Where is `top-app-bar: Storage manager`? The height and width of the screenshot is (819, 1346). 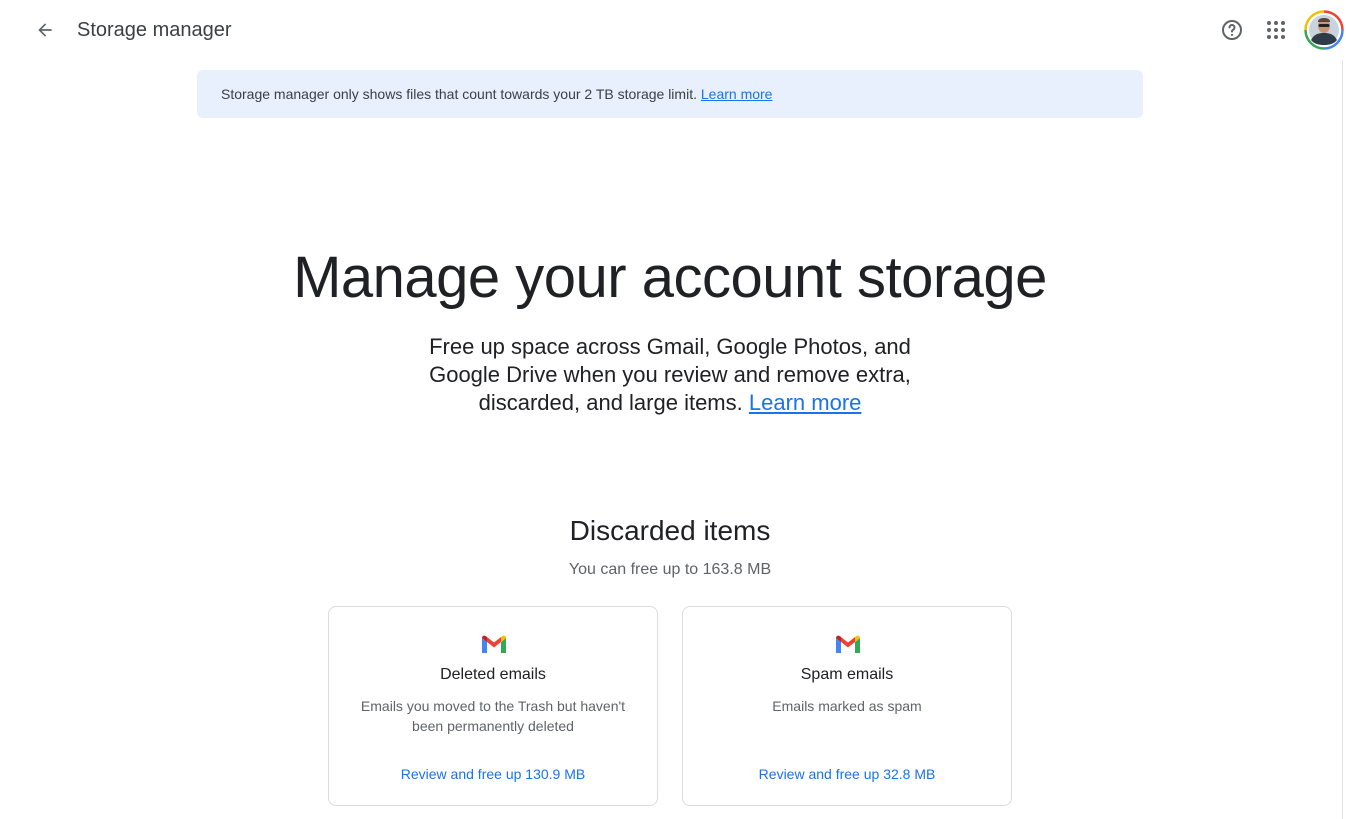 top-app-bar: Storage manager is located at coordinates (673, 30).